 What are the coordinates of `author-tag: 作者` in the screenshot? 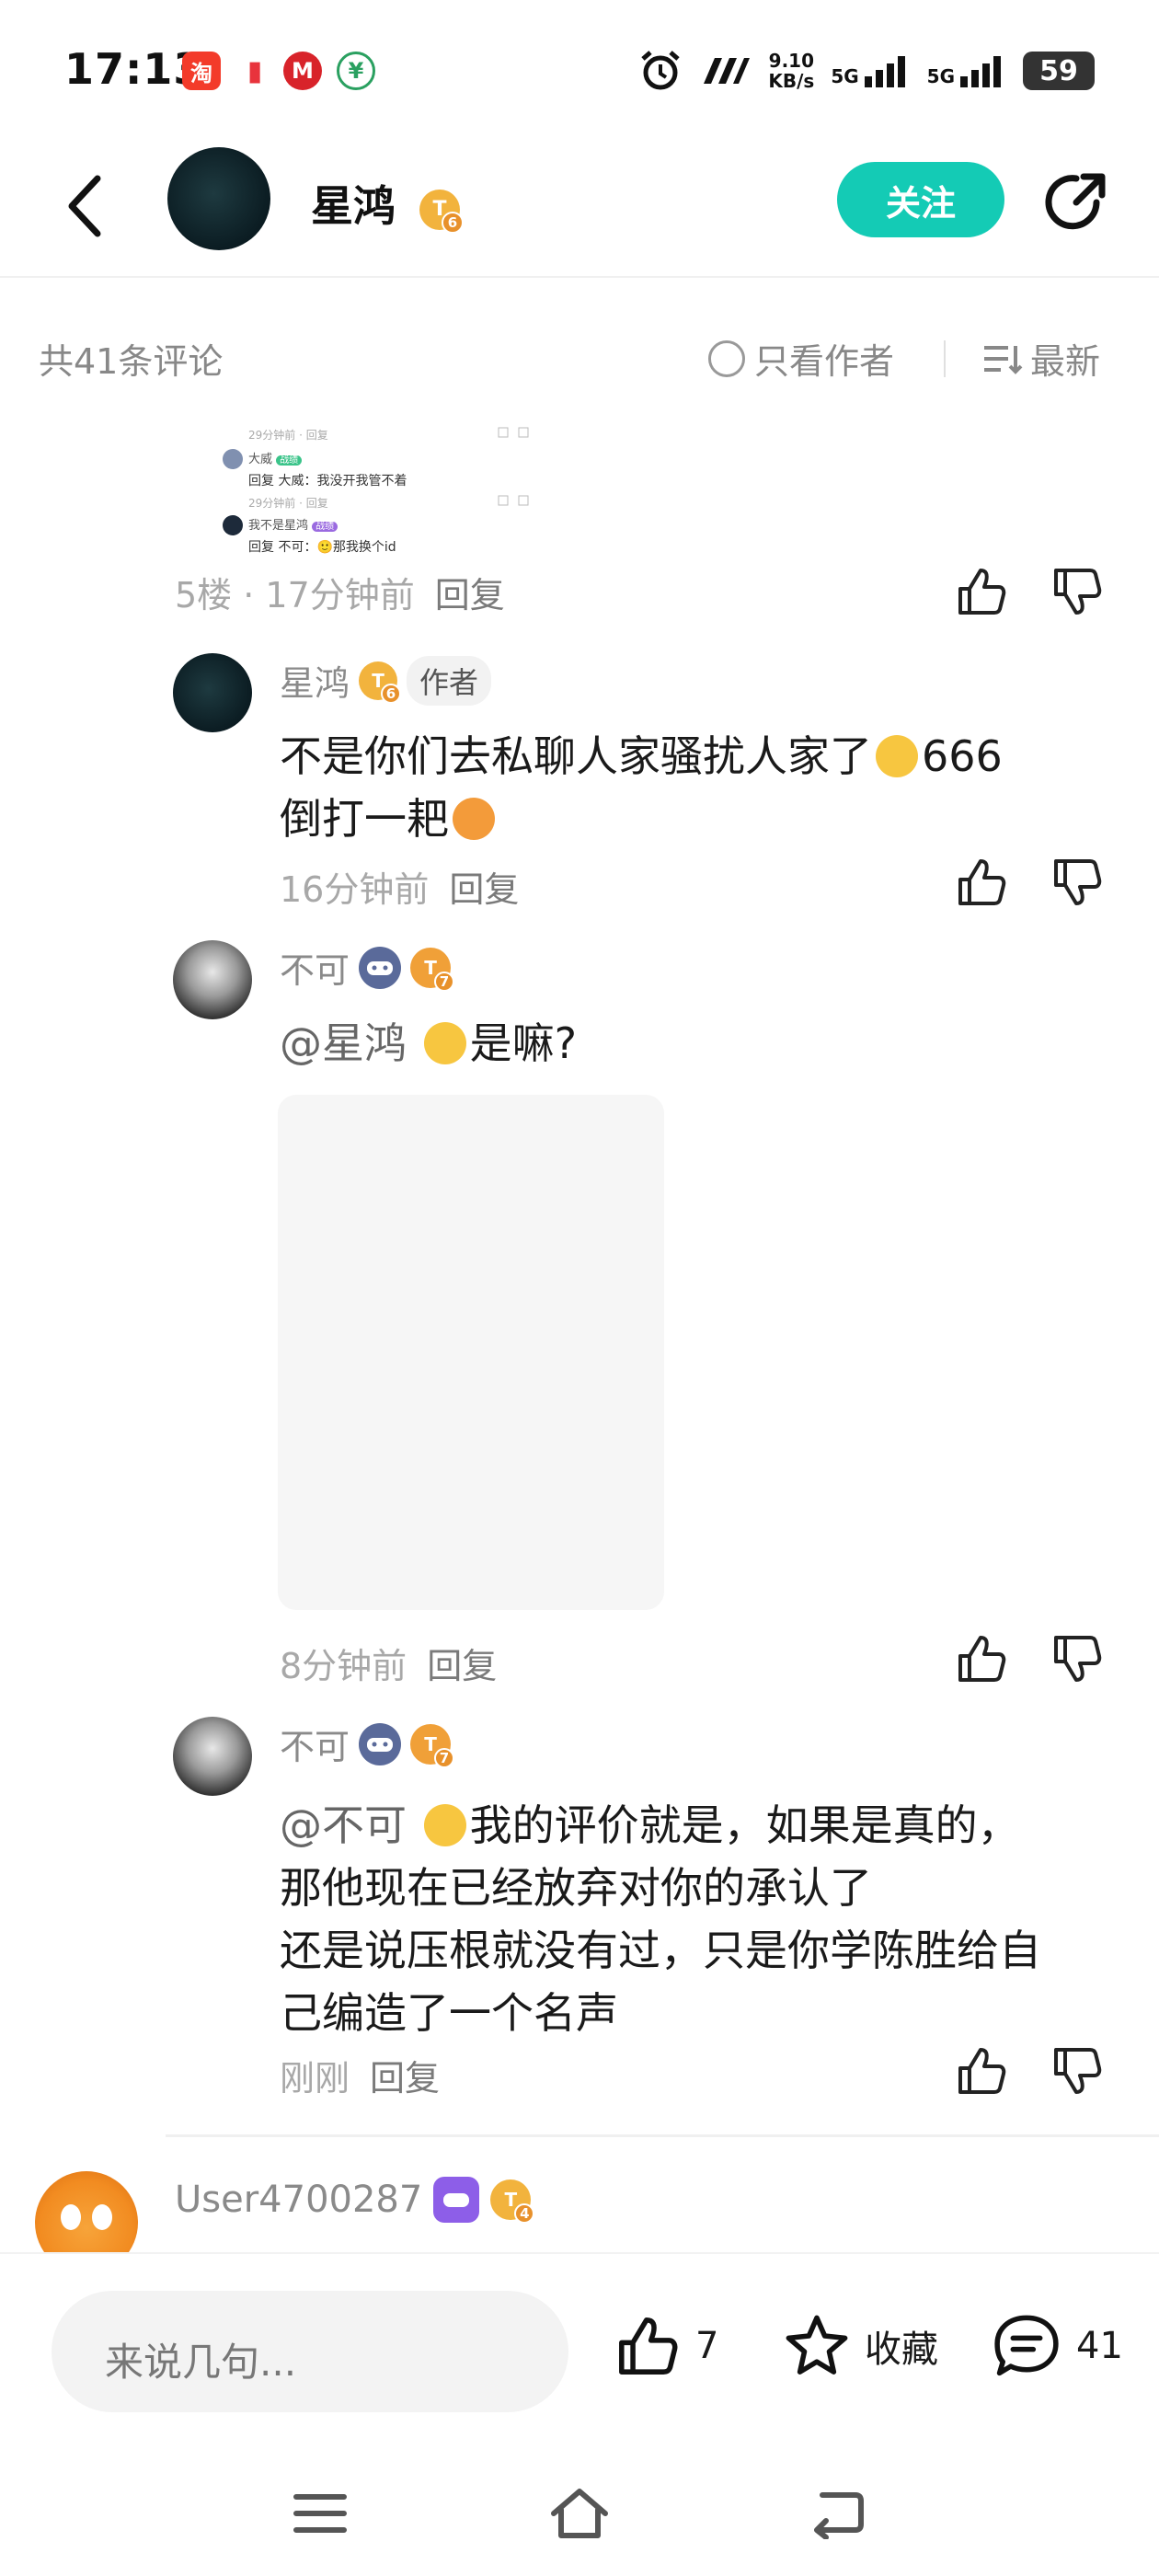 It's located at (449, 680).